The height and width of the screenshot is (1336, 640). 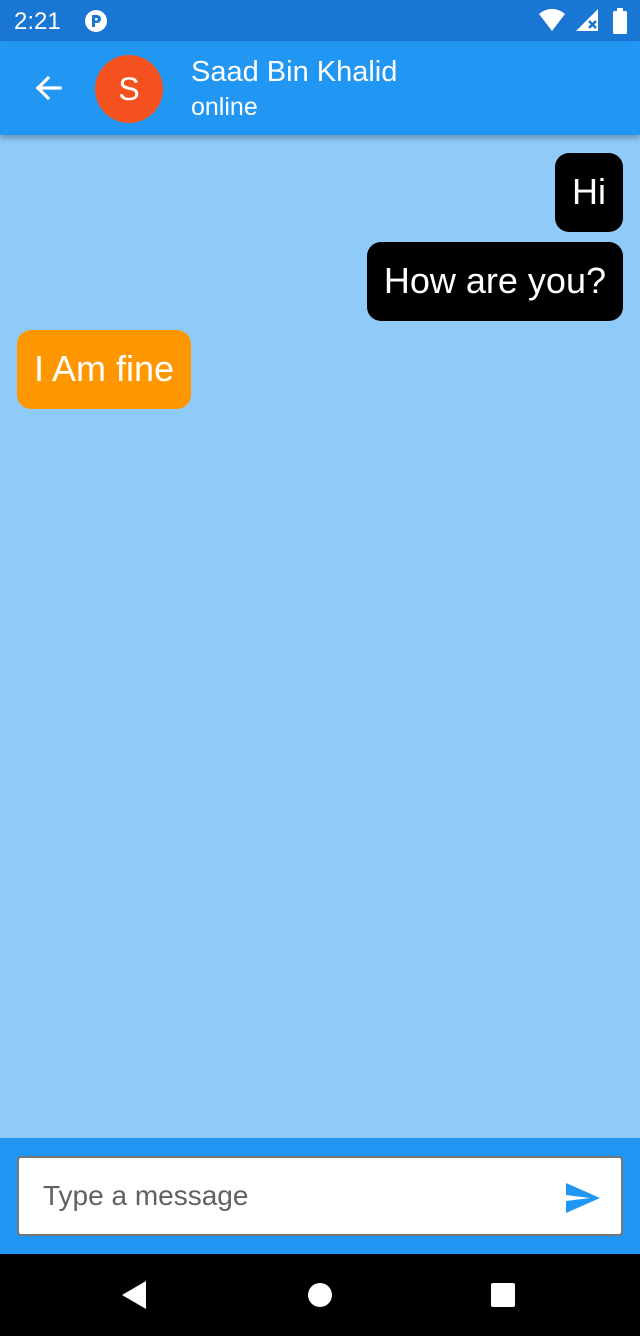 What do you see at coordinates (37, 21) in the screenshot?
I see `status-time: 2:21` at bounding box center [37, 21].